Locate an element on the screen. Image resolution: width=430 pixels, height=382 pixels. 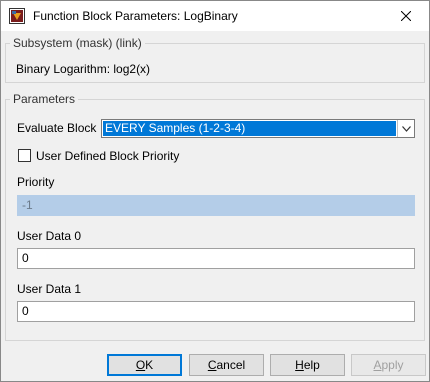
evaluate-block-select: EVERY Samples (1-2-3-4) is located at coordinates (258, 128).